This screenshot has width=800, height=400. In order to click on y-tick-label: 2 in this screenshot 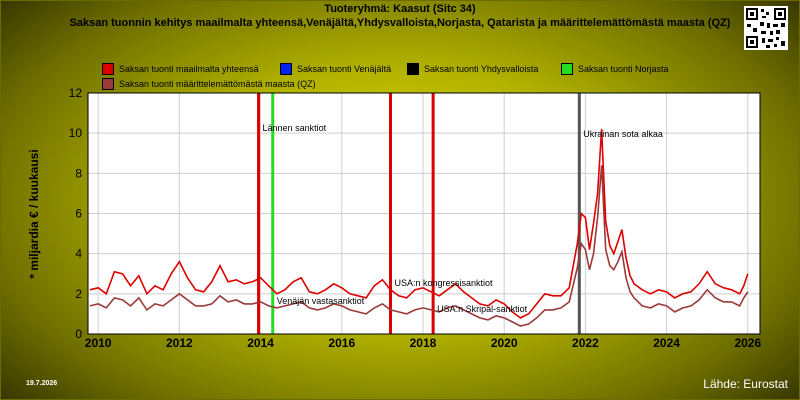, I will do `click(78, 294)`.